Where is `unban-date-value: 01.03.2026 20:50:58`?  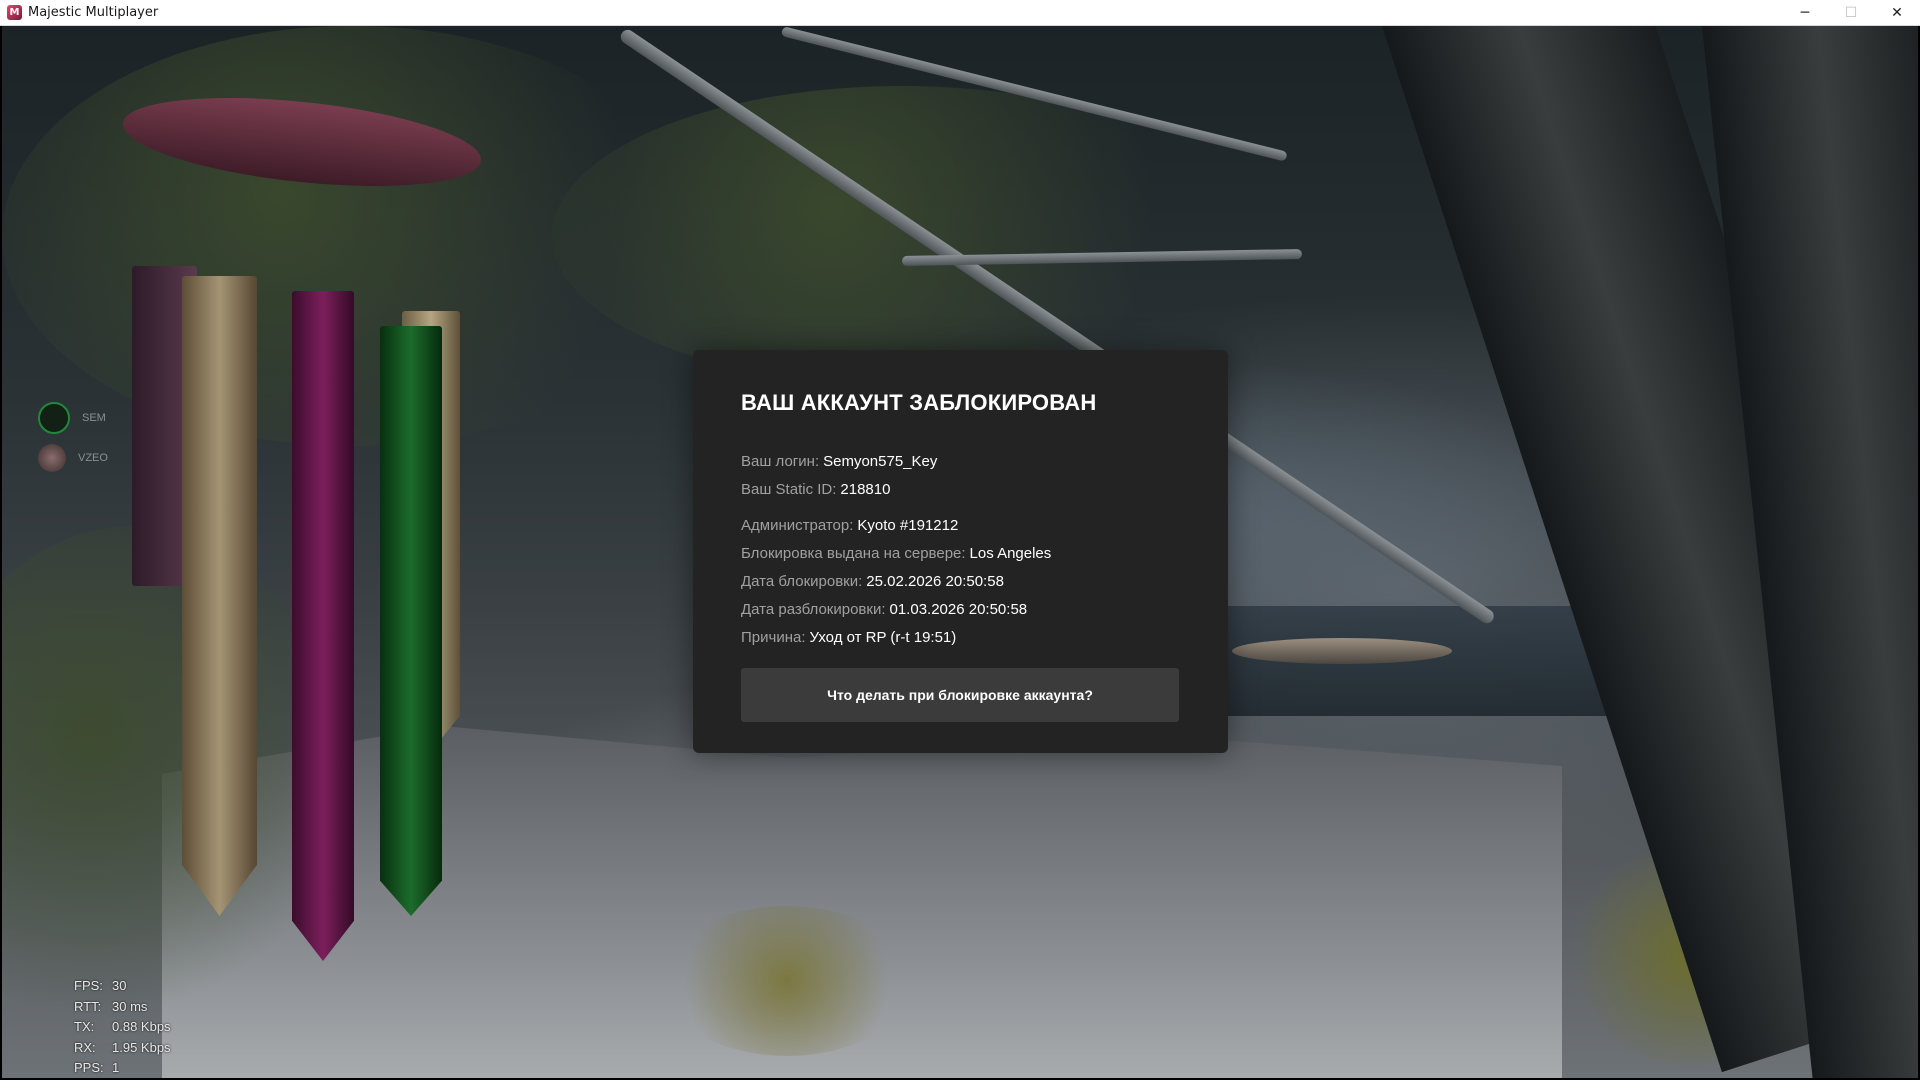
unban-date-value: 01.03.2026 20:50:58 is located at coordinates (958, 609).